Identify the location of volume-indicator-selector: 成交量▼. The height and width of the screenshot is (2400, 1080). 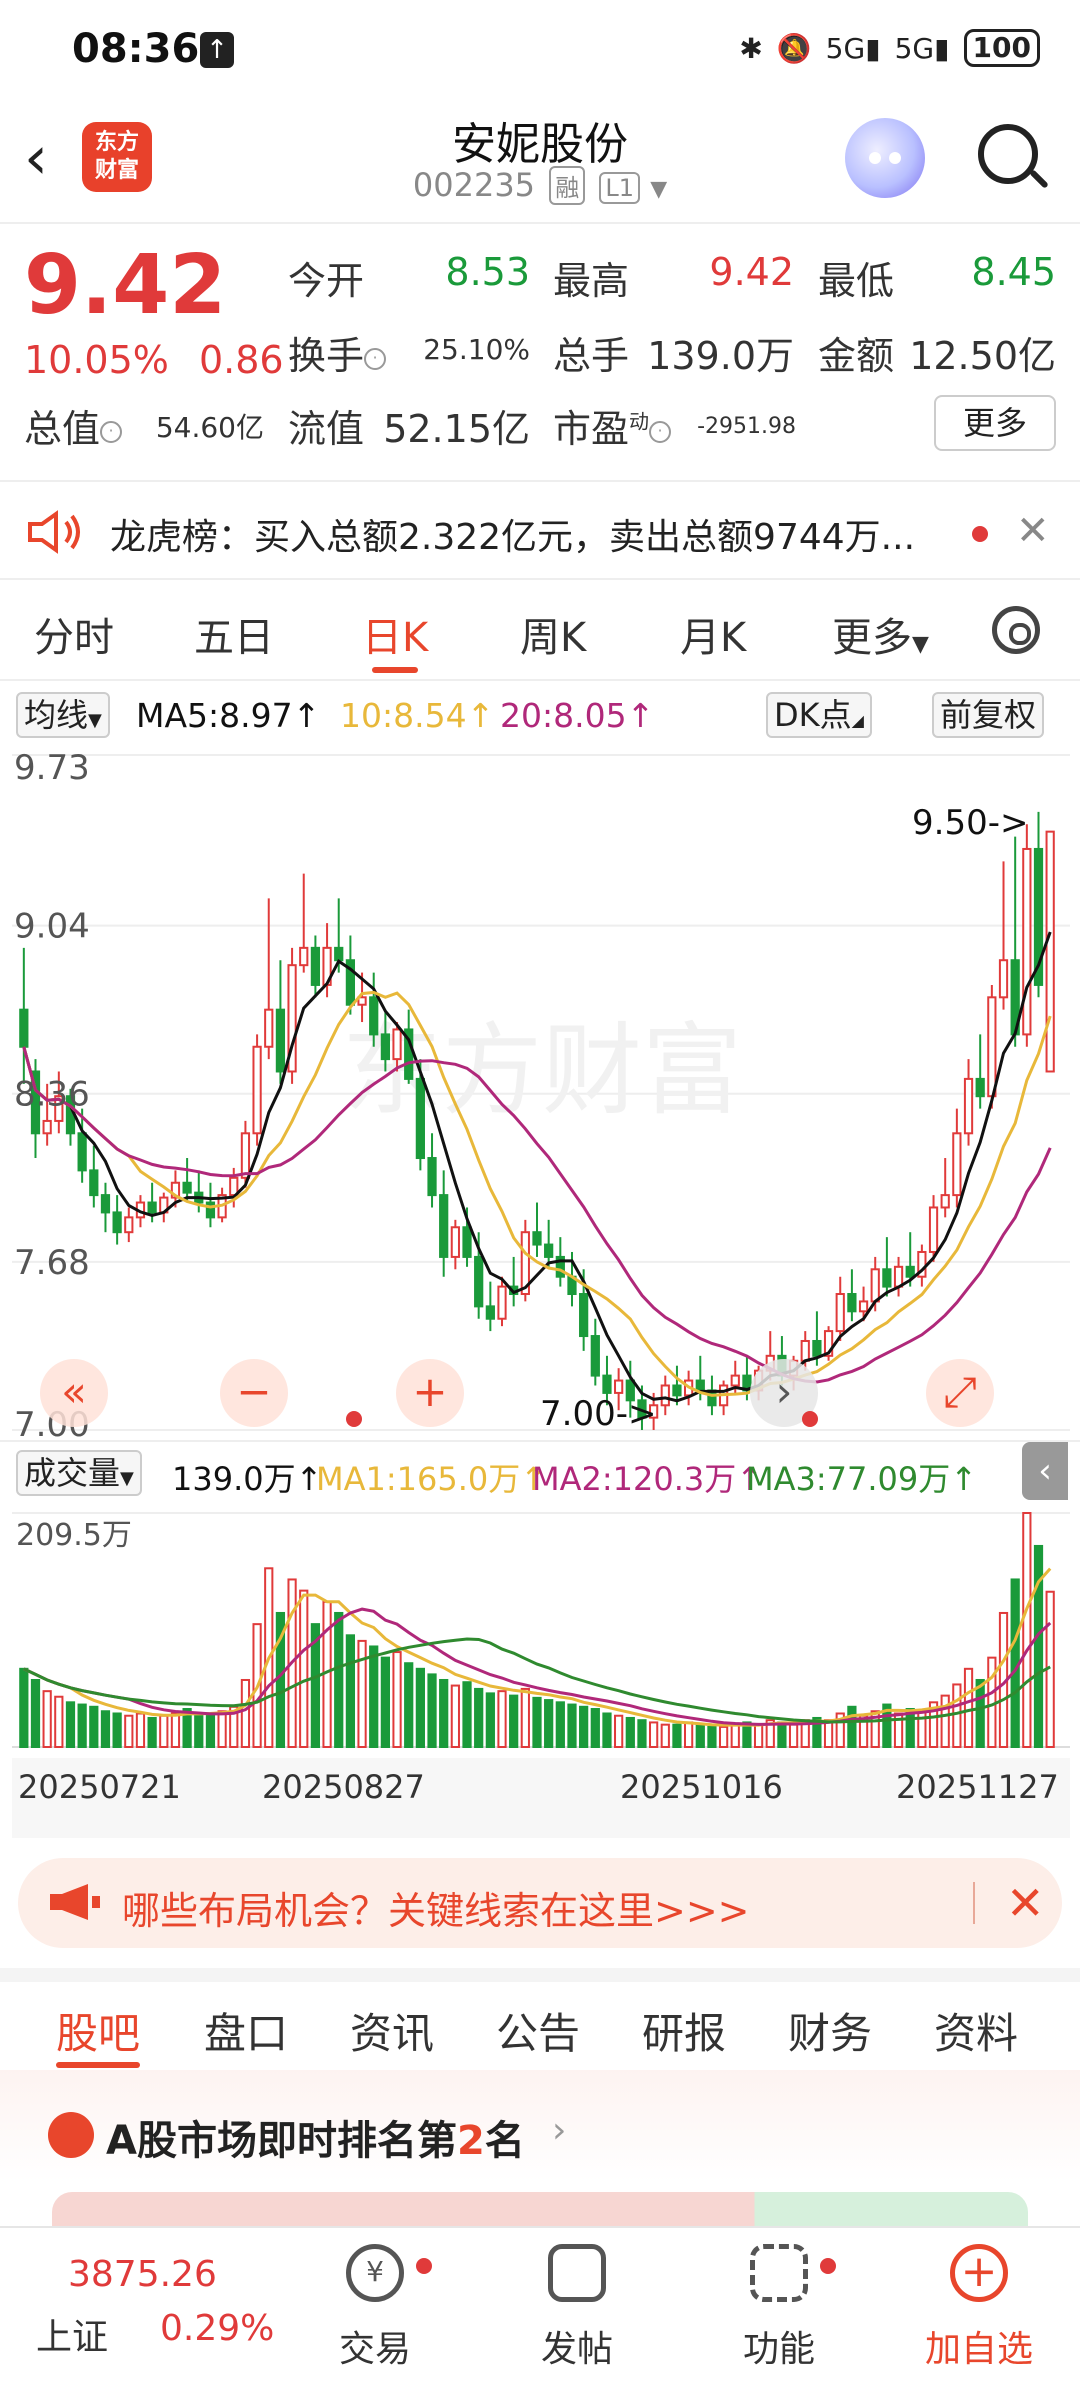
(79, 1473).